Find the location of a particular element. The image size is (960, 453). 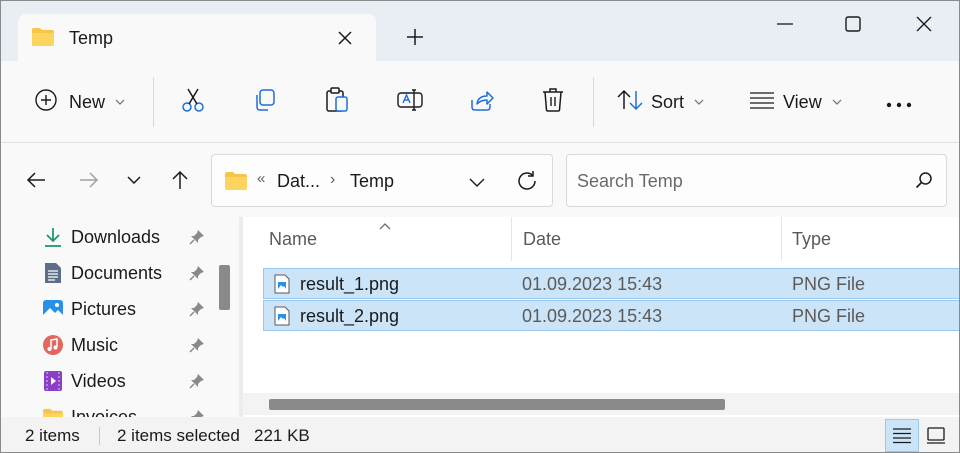

share-button is located at coordinates (482, 102).